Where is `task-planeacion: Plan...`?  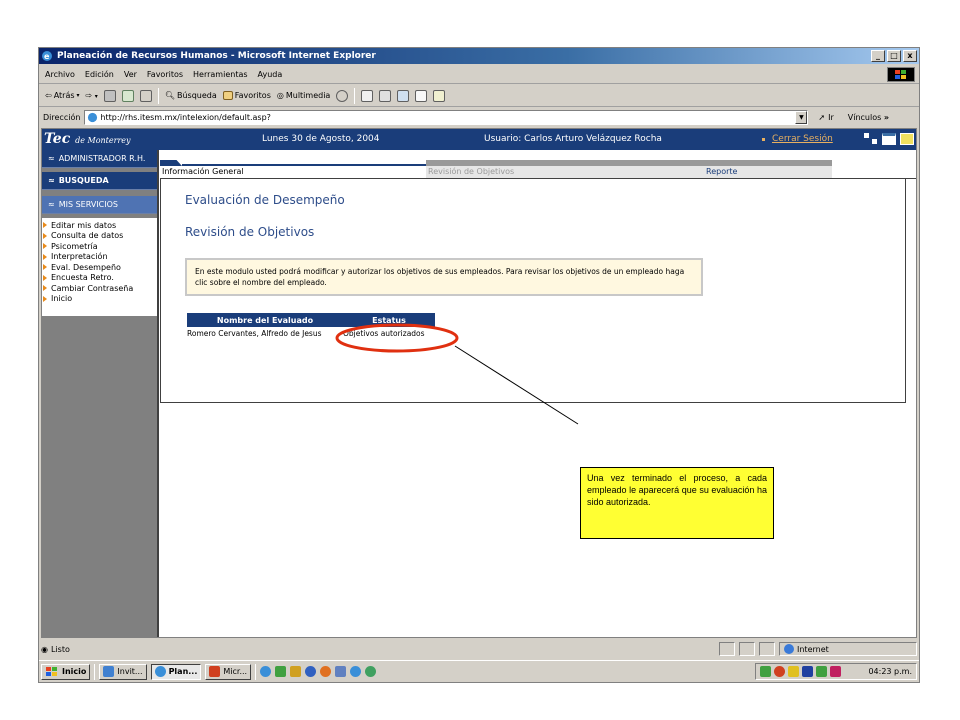 task-planeacion: Plan... is located at coordinates (176, 671).